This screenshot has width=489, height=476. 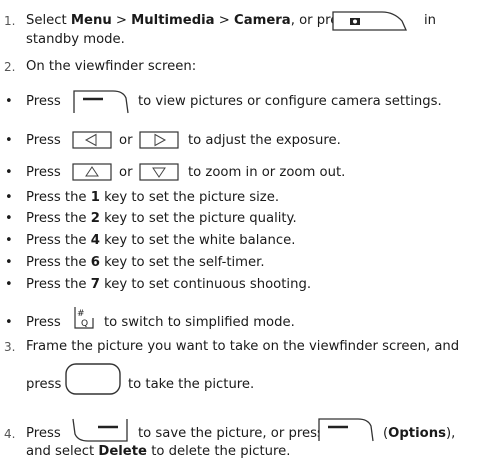 What do you see at coordinates (92, 140) in the screenshot?
I see `left-arrow-key-icon` at bounding box center [92, 140].